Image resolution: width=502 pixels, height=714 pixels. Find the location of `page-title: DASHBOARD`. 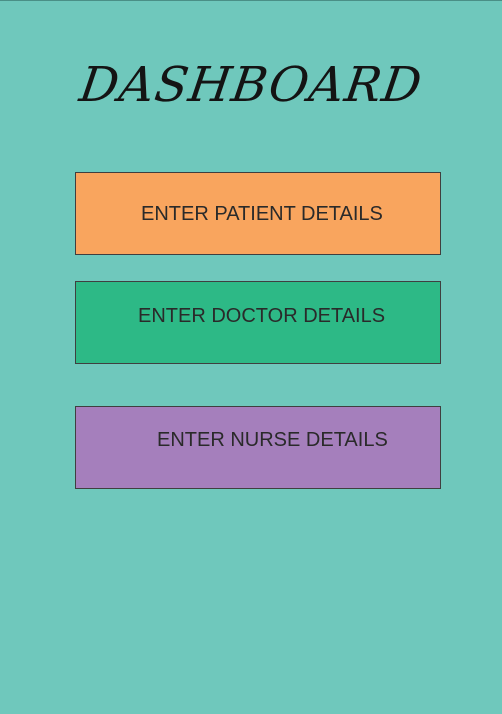

page-title: DASHBOARD is located at coordinates (251, 85).